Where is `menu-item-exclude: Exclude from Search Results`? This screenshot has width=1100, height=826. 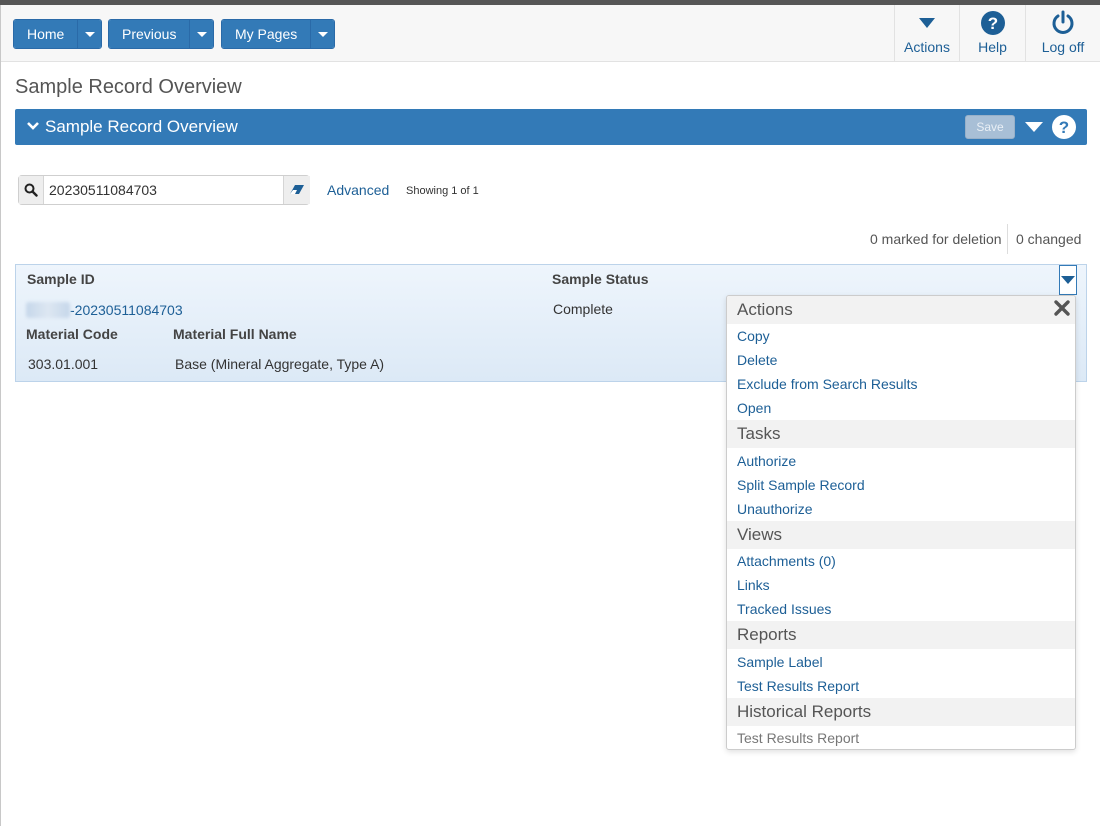
menu-item-exclude: Exclude from Search Results is located at coordinates (827, 384).